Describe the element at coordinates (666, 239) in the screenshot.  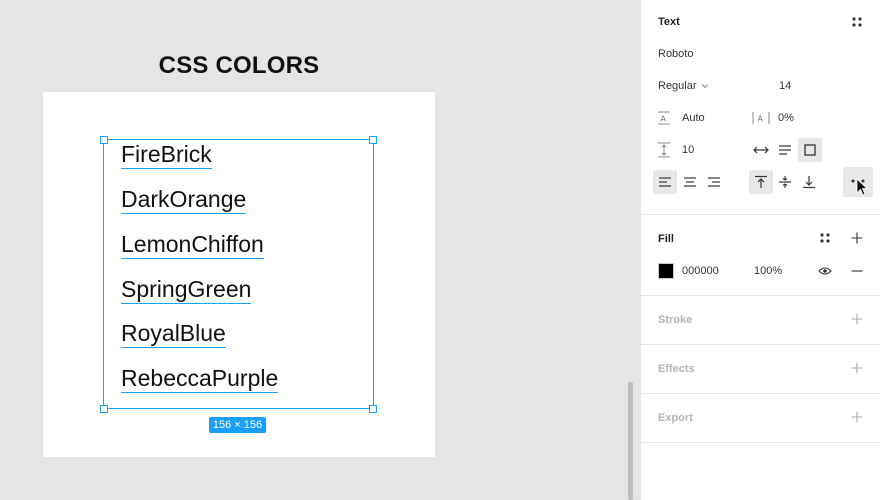
I see `fill-section-title: Fill` at that location.